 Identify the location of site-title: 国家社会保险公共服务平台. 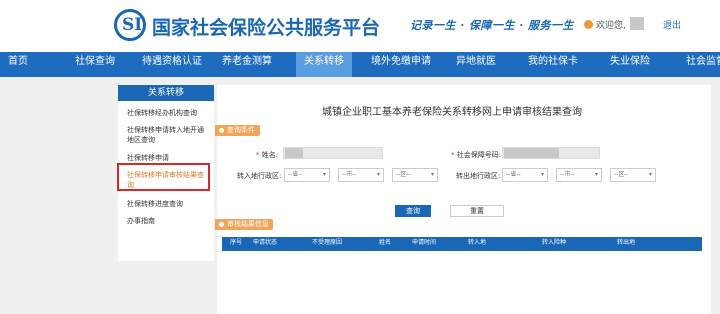
(266, 26).